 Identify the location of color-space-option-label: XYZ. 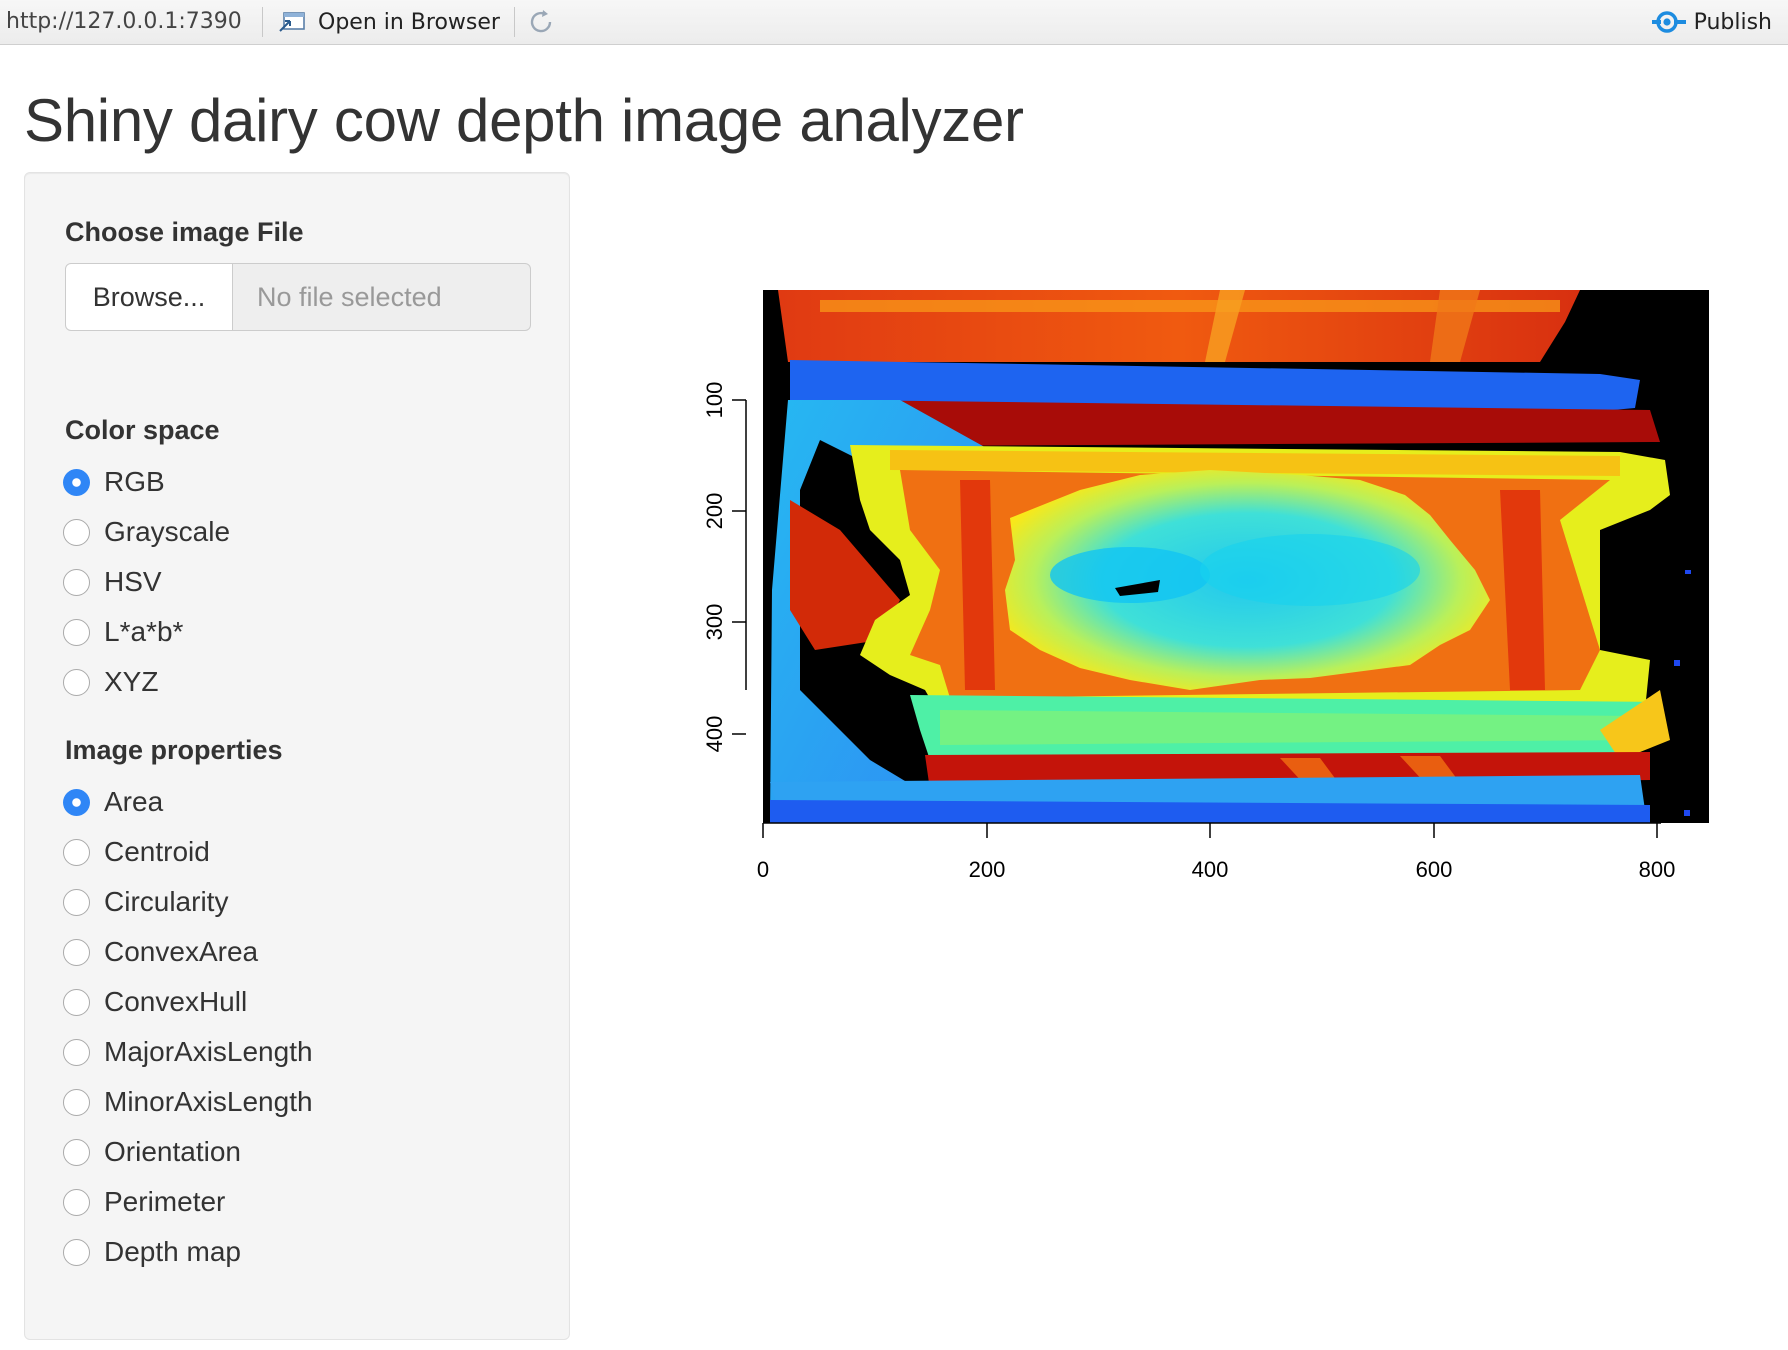
(131, 681).